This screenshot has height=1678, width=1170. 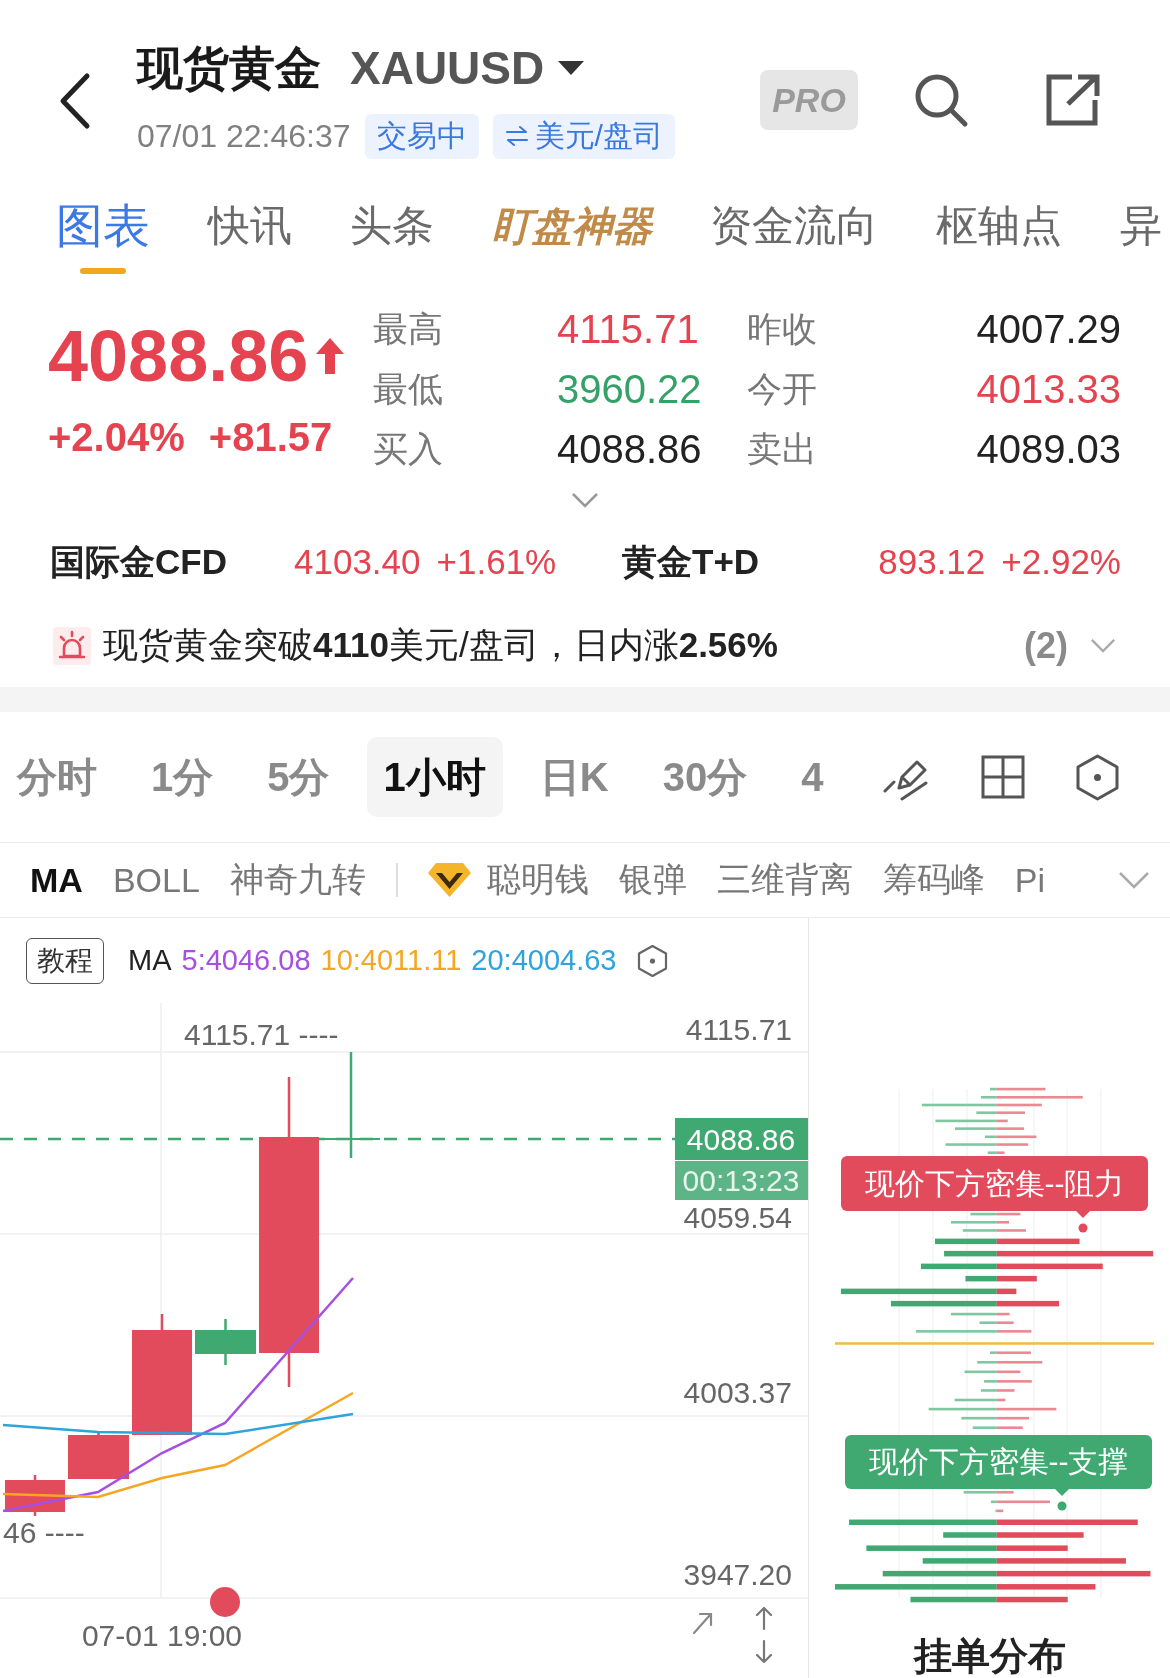 I want to click on layout-grid-icon, so click(x=1003, y=777).